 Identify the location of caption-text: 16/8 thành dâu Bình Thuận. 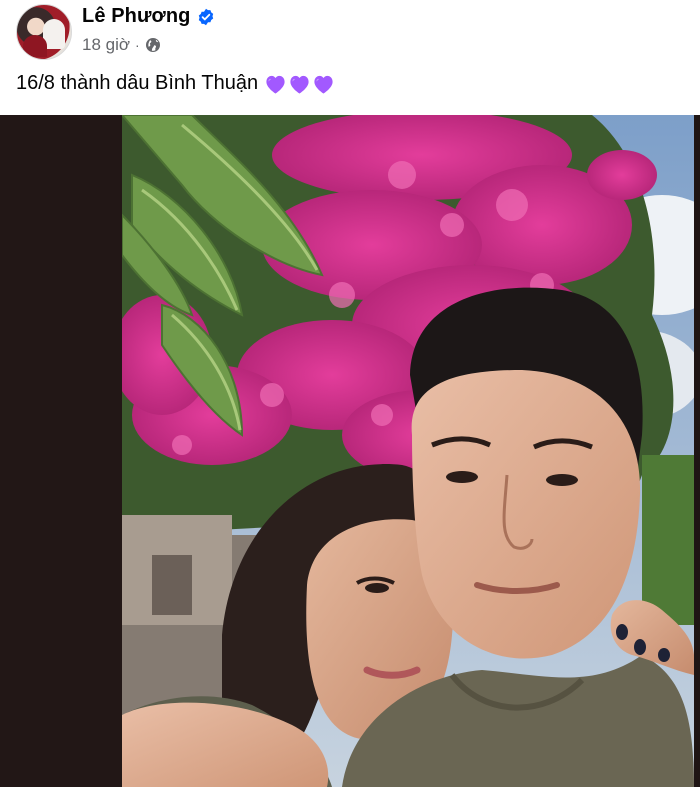
(137, 83).